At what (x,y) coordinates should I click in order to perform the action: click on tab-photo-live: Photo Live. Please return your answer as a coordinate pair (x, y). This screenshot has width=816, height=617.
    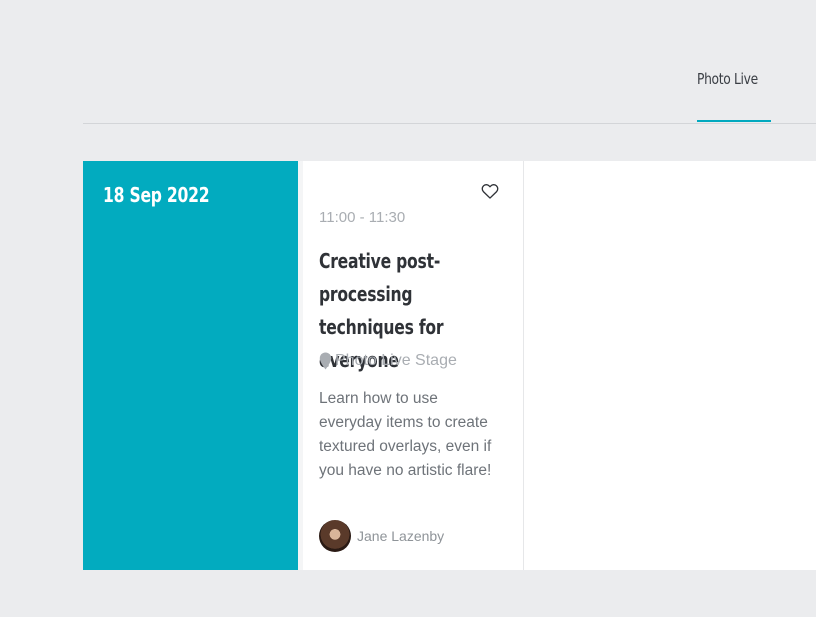
    Looking at the image, I should click on (734, 95).